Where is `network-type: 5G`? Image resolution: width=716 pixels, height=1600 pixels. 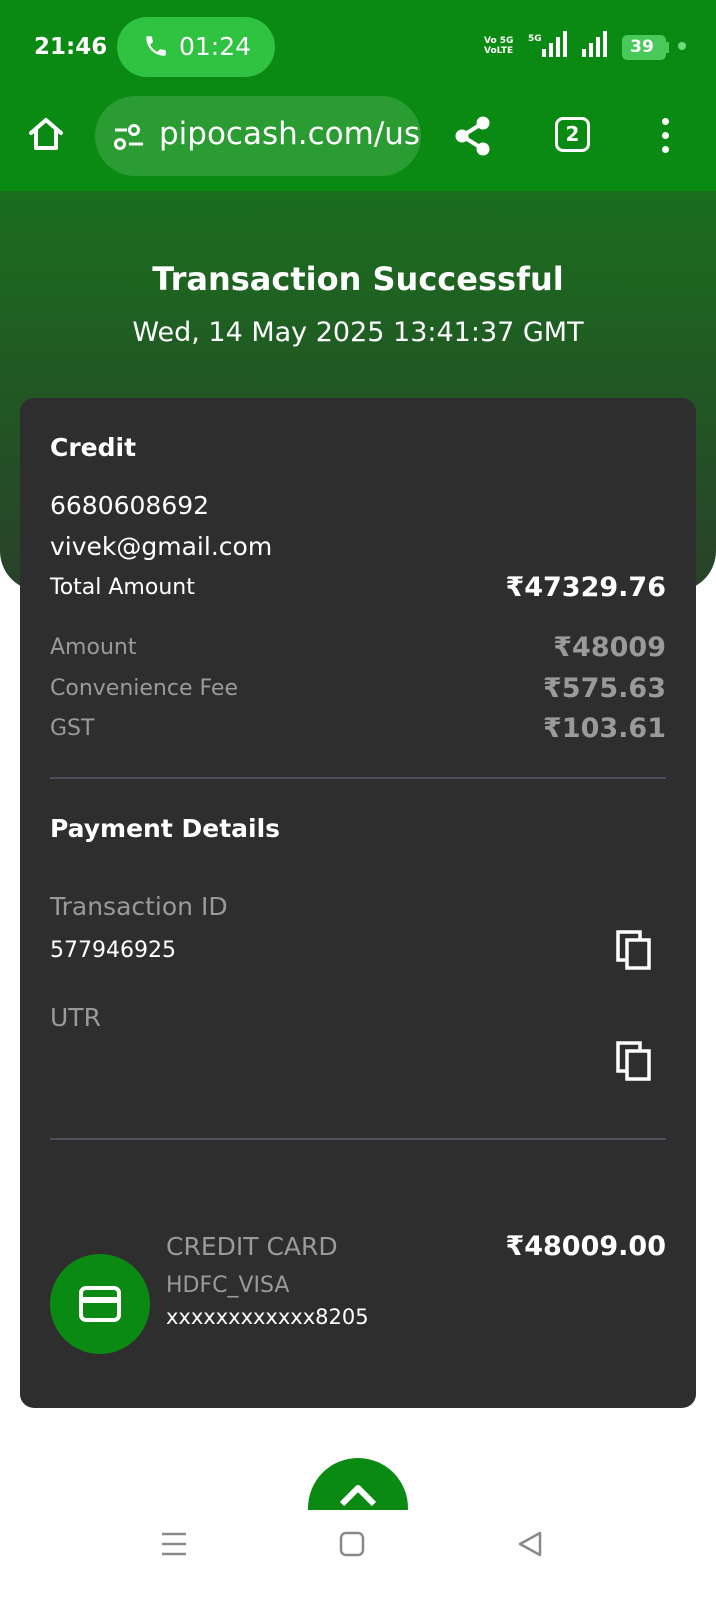
network-type: 5G is located at coordinates (535, 39).